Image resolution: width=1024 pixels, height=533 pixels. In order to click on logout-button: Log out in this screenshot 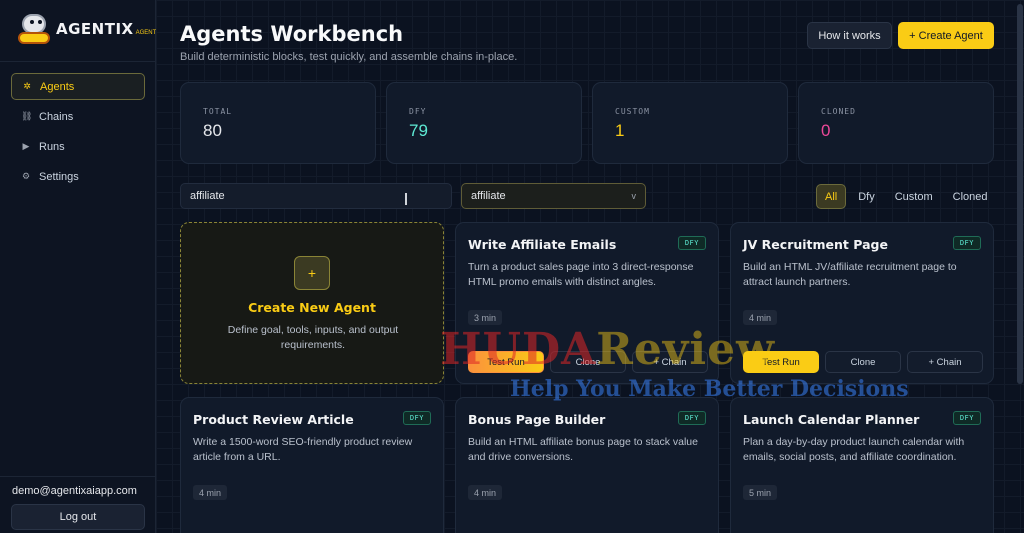, I will do `click(78, 517)`.